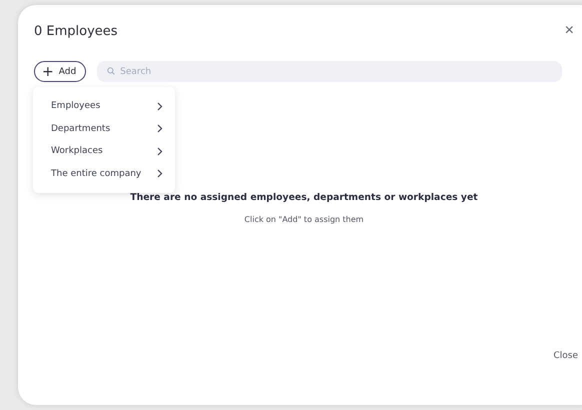 The height and width of the screenshot is (410, 582). Describe the element at coordinates (104, 151) in the screenshot. I see `menu-item: Workplaces` at that location.